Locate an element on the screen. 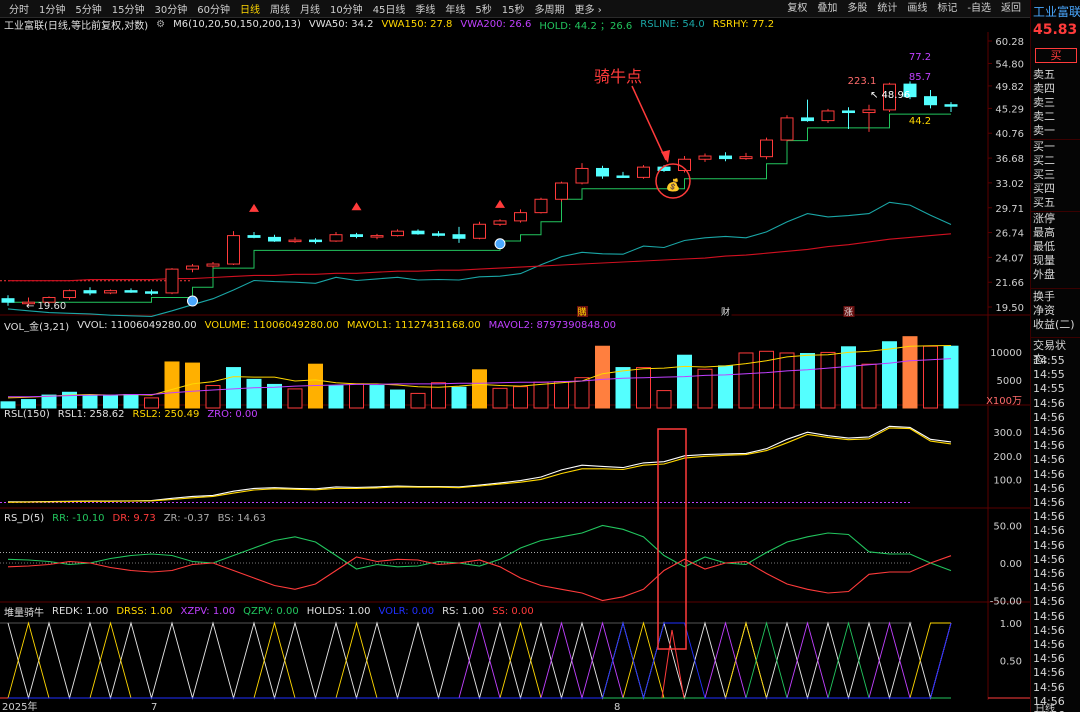  xzpv-line is located at coordinates (480, 660).